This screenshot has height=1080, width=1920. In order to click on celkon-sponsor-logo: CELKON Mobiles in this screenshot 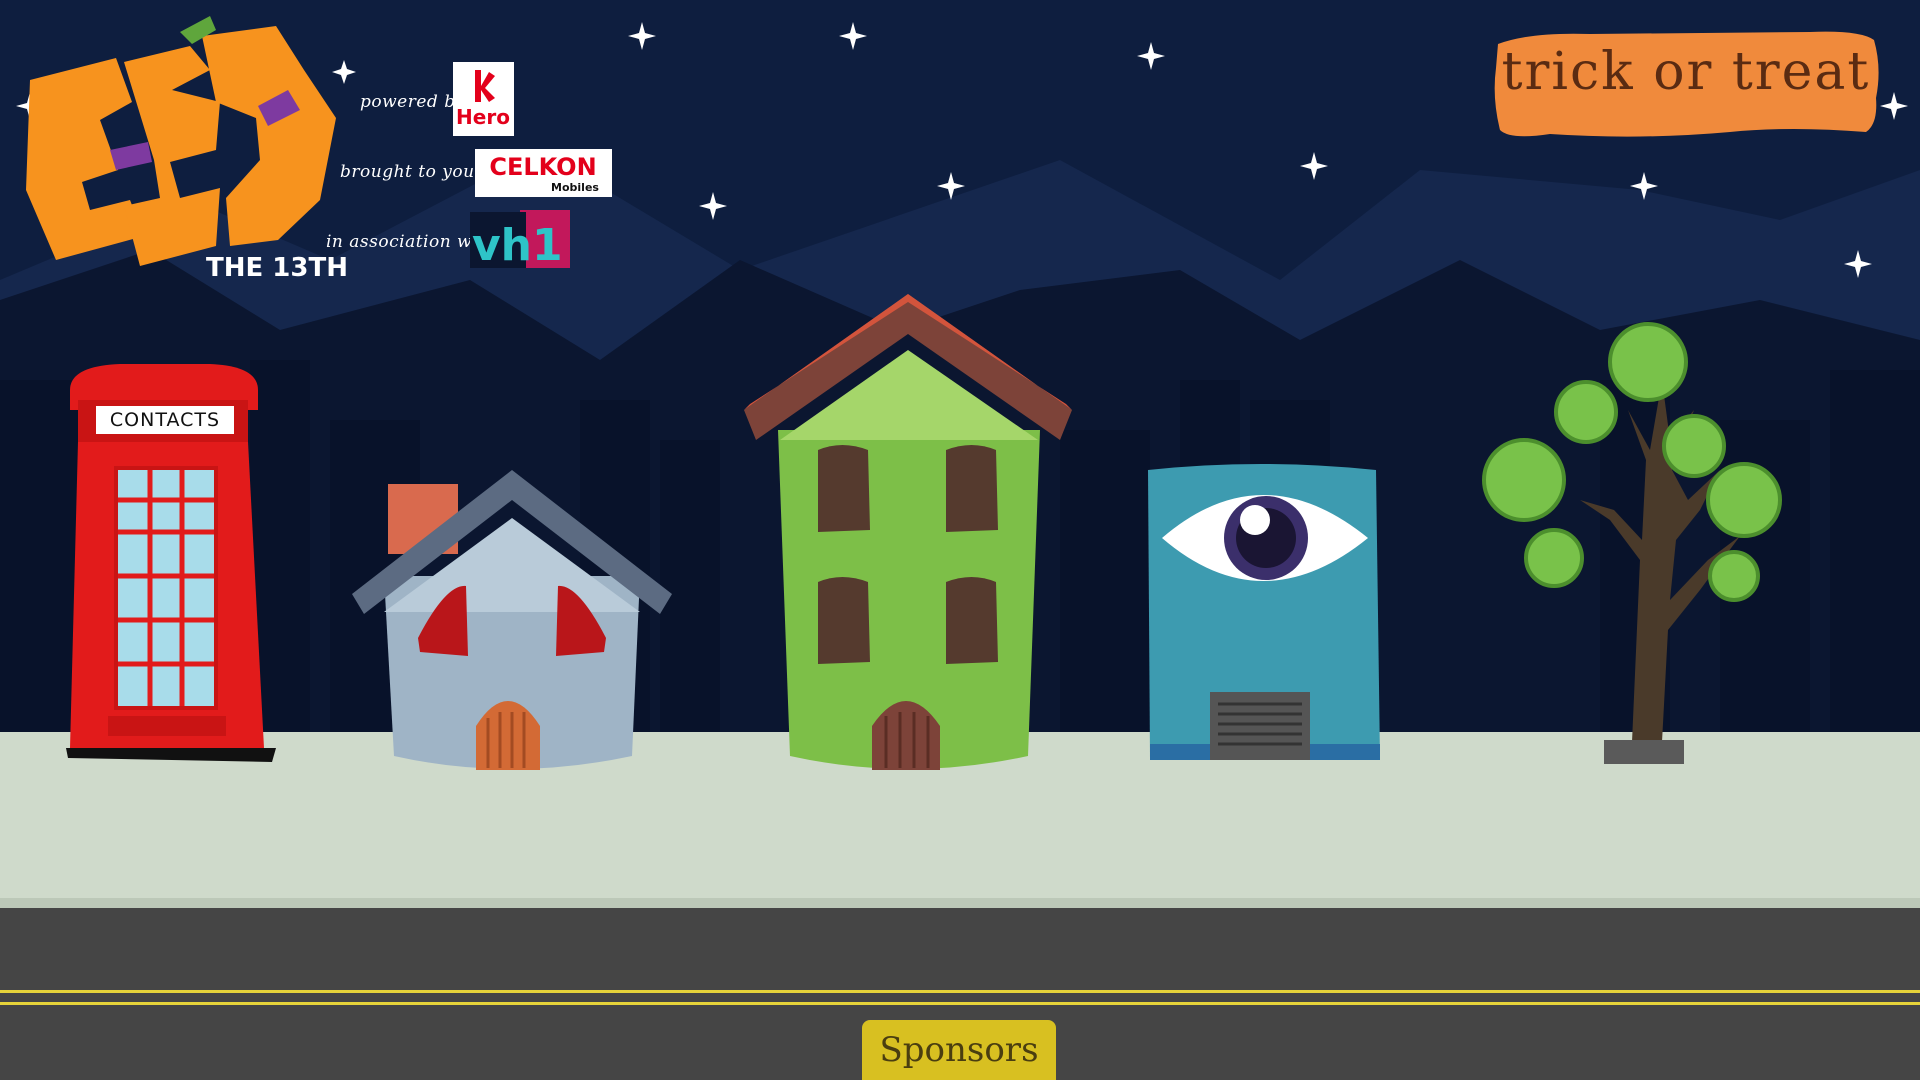, I will do `click(543, 173)`.